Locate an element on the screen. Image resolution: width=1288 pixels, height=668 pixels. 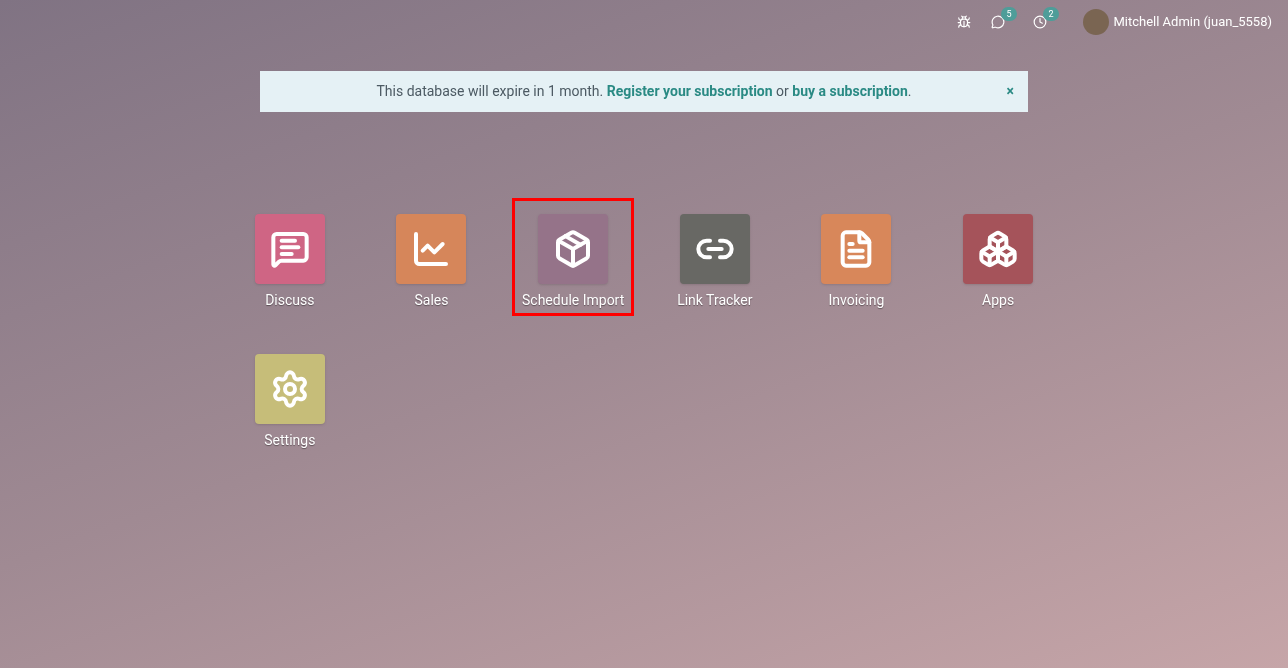
app-label: Schedule Import is located at coordinates (573, 300).